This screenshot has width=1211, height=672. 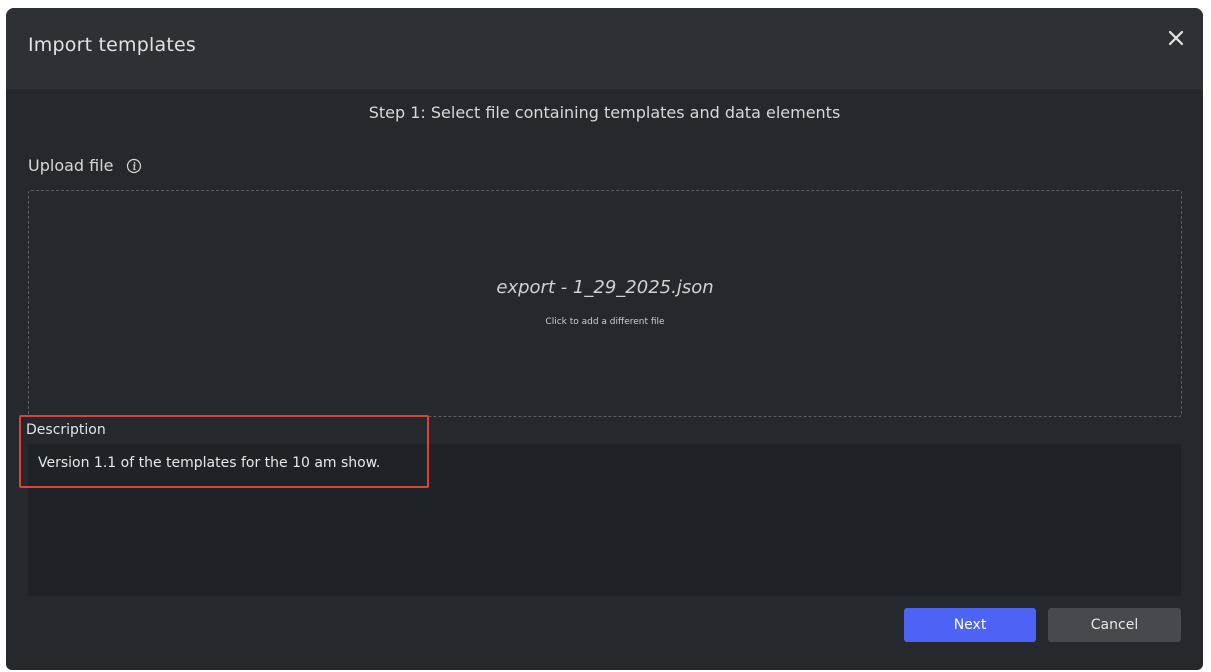 I want to click on dialog-header: Import templates, so click(x=604, y=48).